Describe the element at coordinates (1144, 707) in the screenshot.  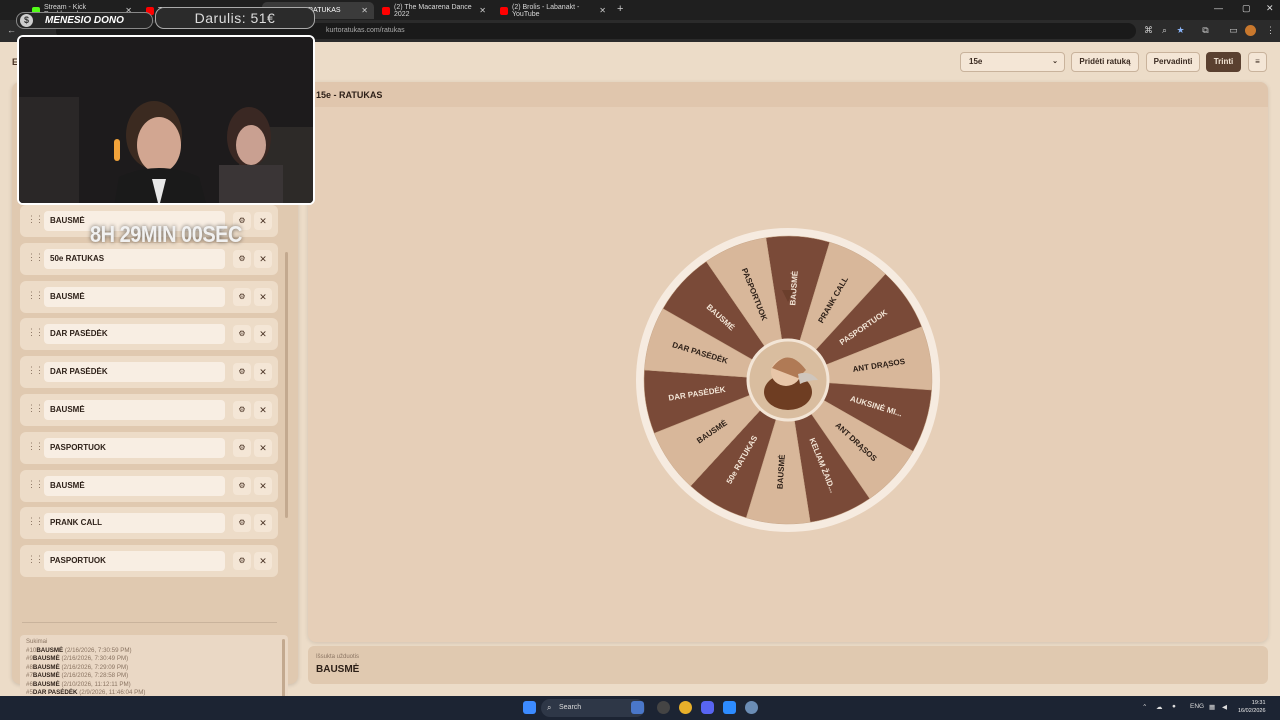
I see `tray-chevron-icon: ⌃` at that location.